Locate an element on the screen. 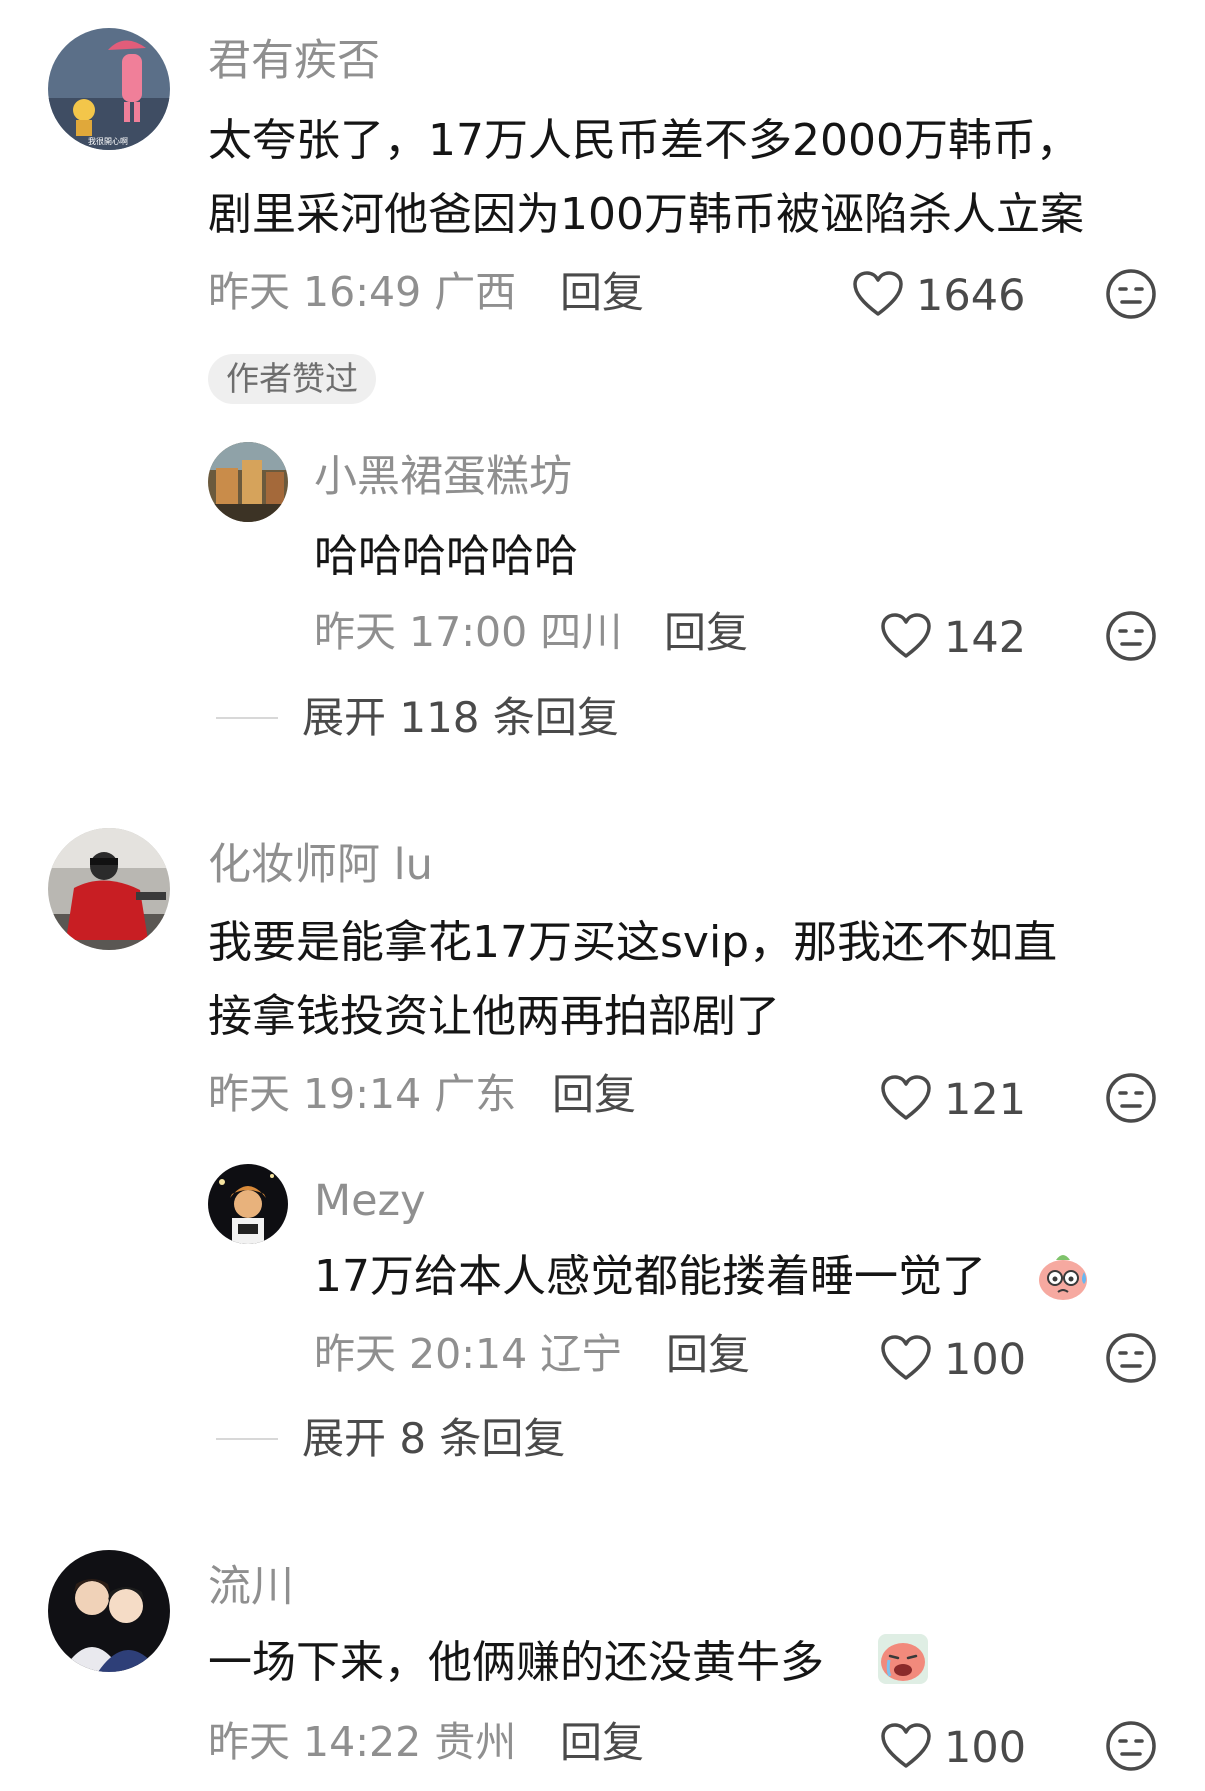 Image resolution: width=1205 pixels, height=1791 pixels. svg-text: 我很開心啊 is located at coordinates (108, 141).